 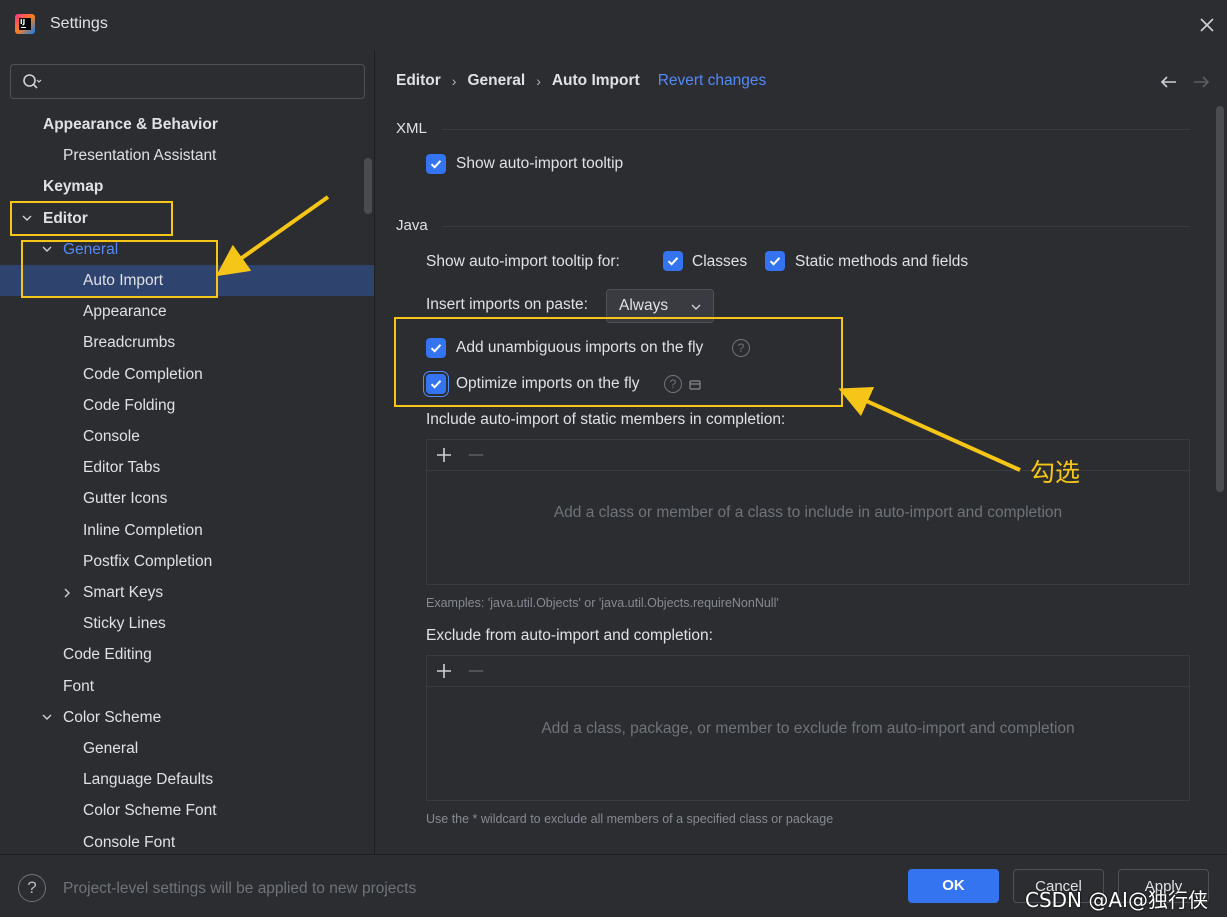 I want to click on window-title: Settings, so click(x=79, y=23).